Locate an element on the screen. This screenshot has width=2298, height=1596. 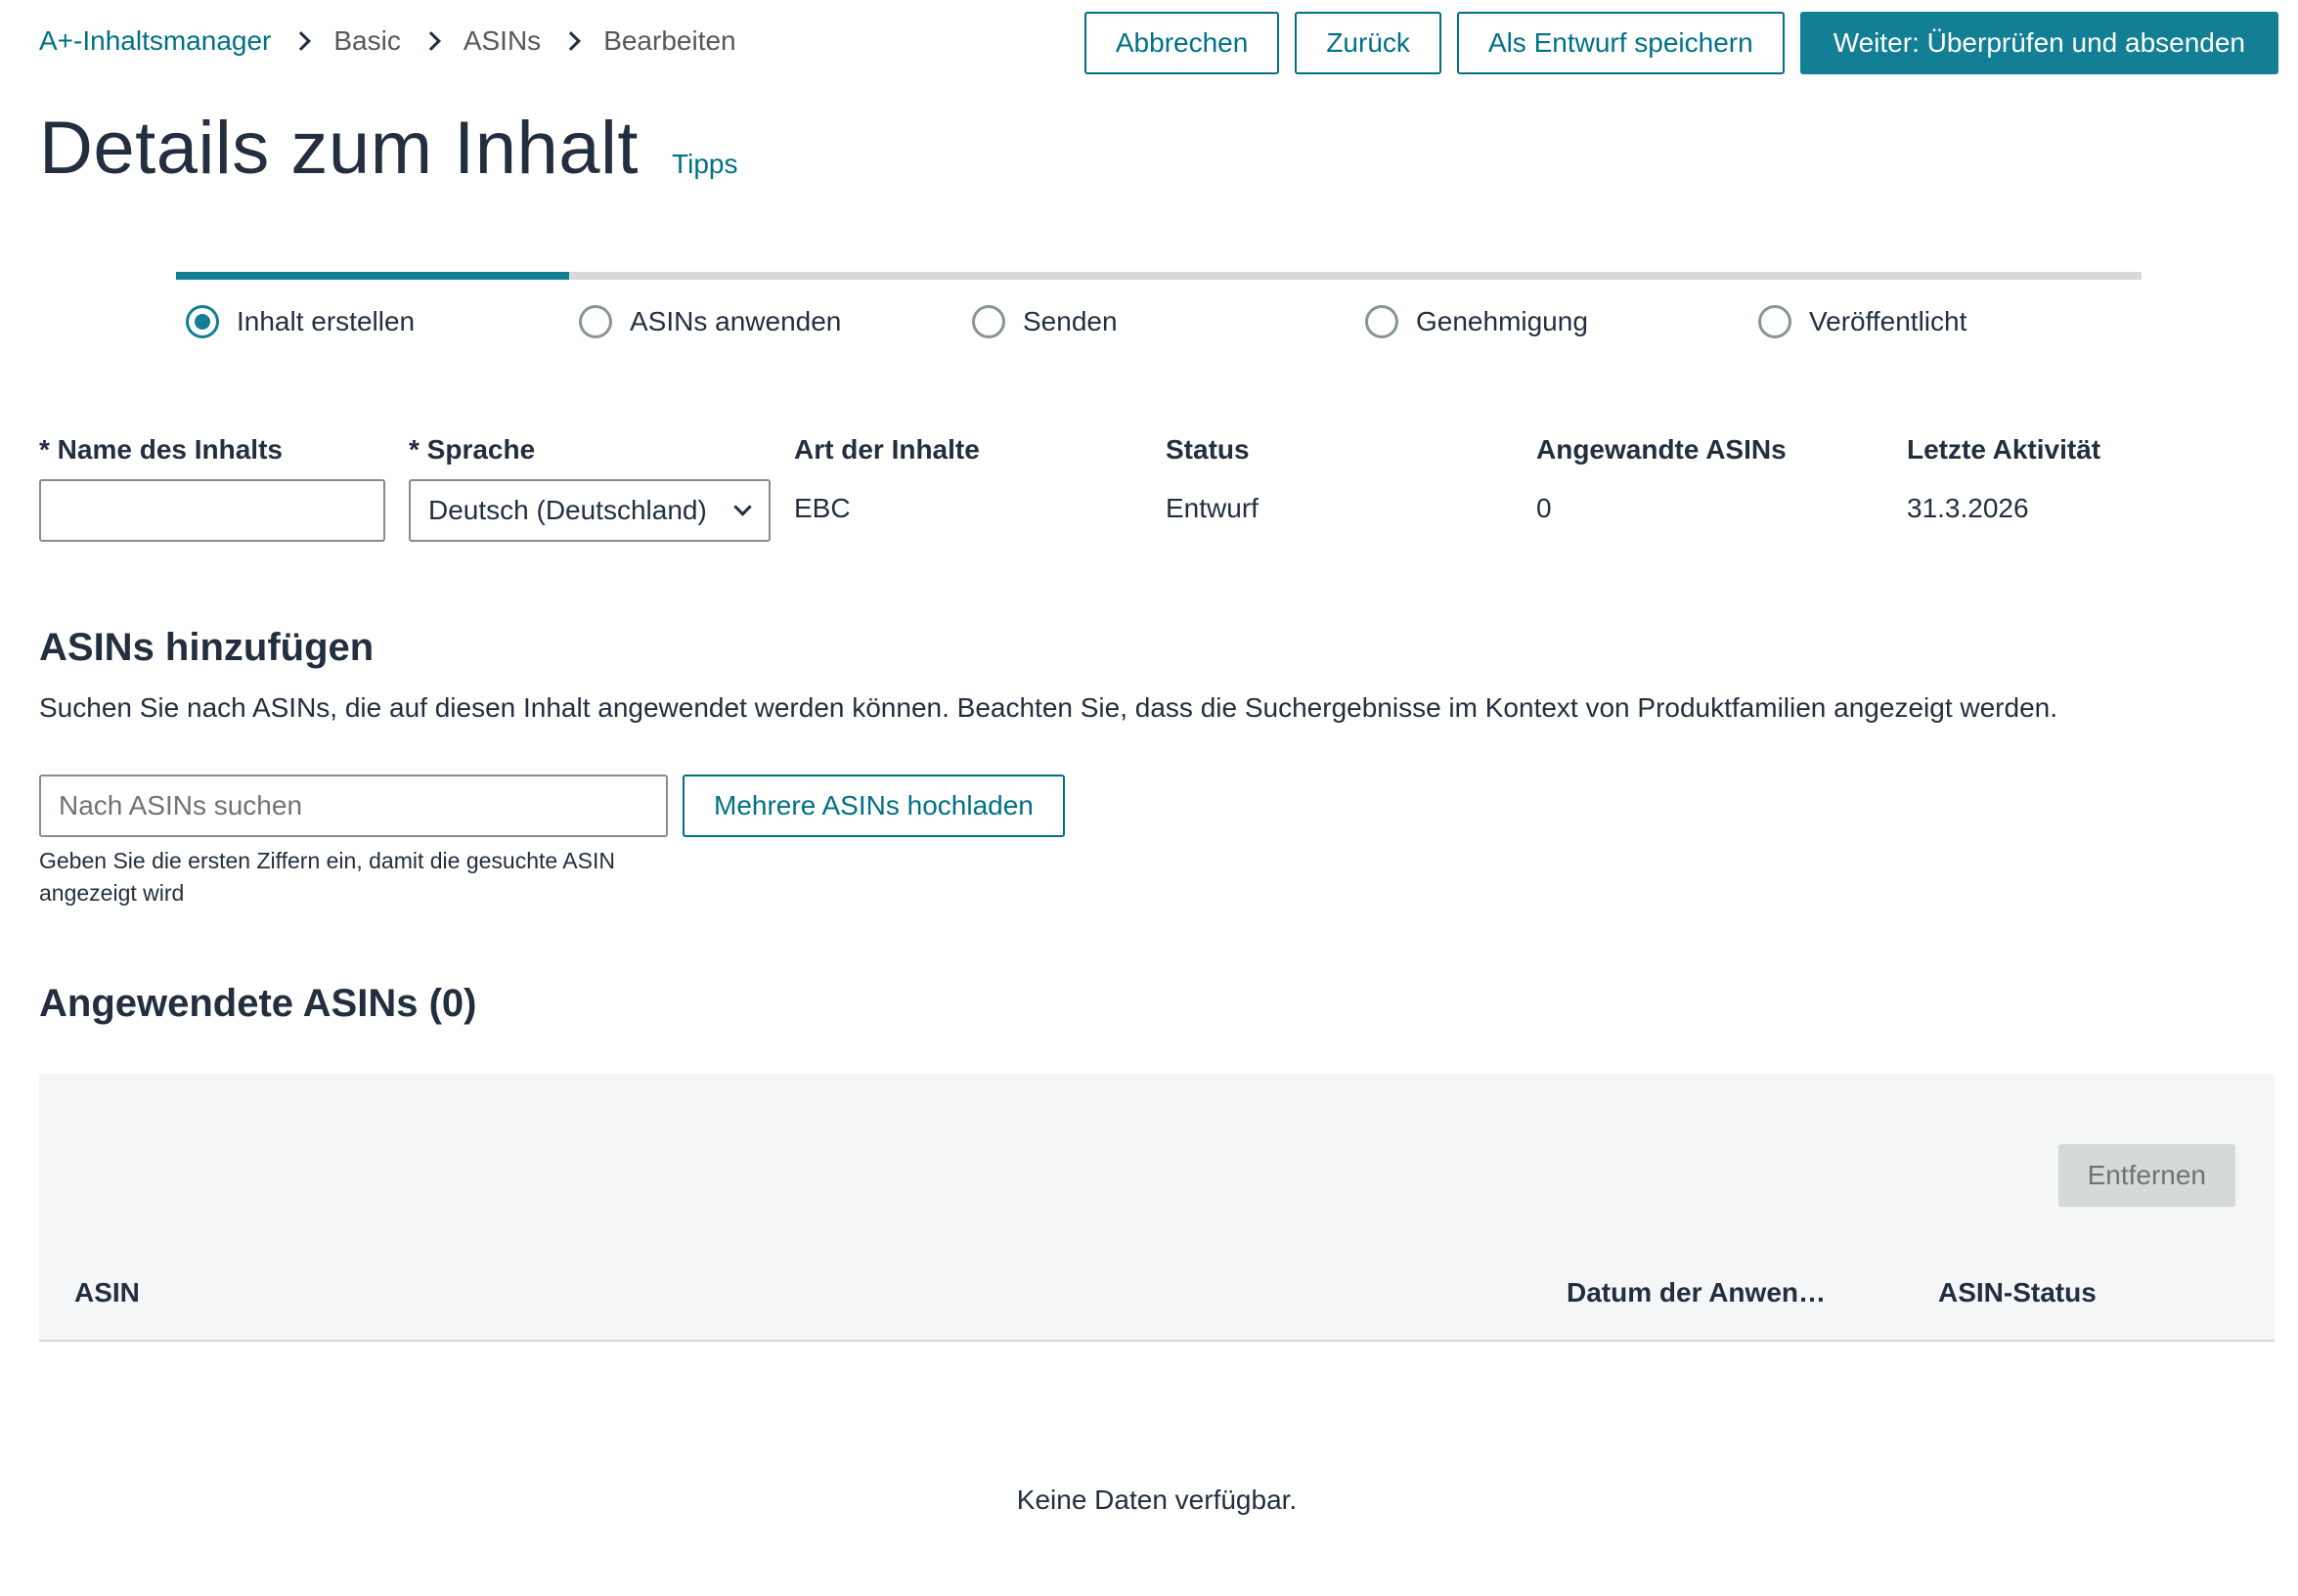
breadcrumb: A+-Inhaltsmanager Basic ASINs Bearbeiten is located at coordinates (387, 41).